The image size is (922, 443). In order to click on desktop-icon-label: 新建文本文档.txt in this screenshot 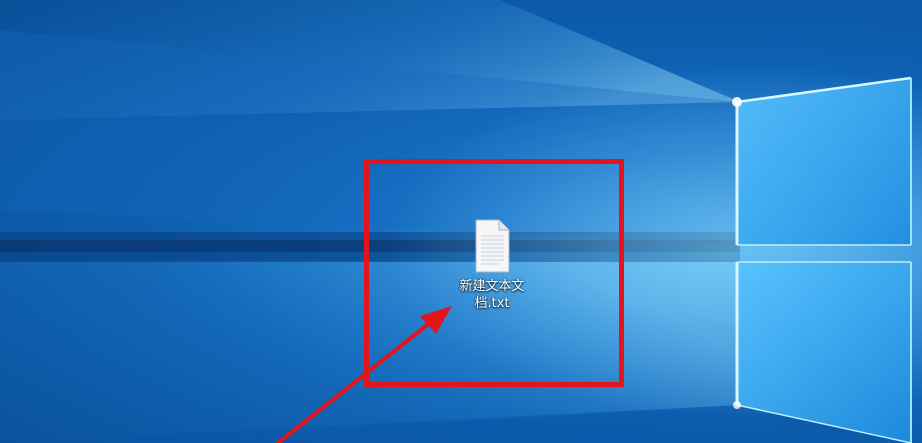, I will do `click(492, 295)`.